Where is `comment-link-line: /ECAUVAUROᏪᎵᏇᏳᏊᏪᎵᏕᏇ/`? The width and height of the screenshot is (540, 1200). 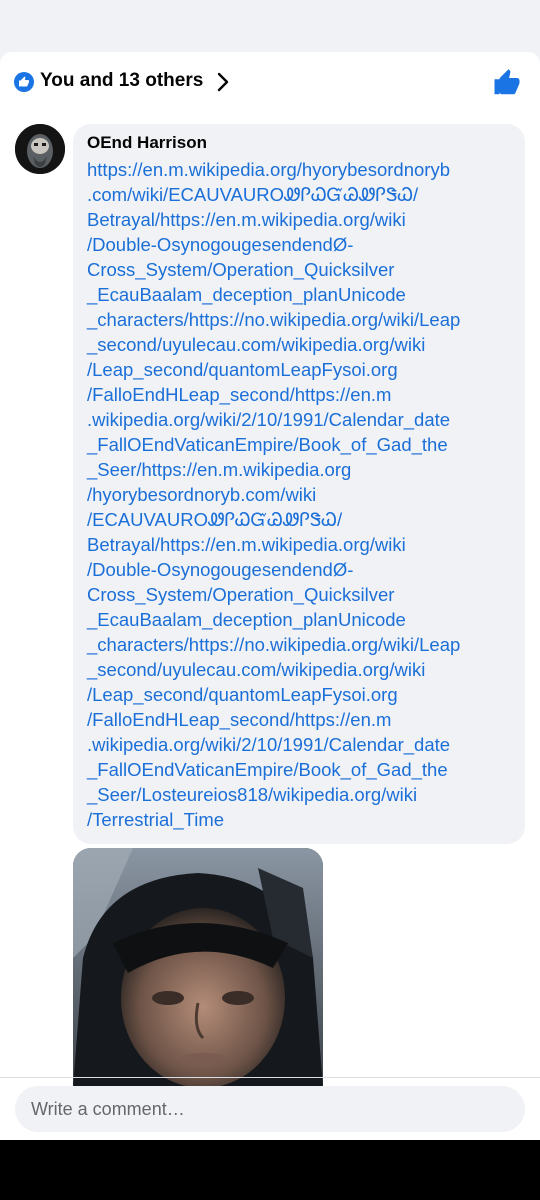 comment-link-line: /ECAUVAUROᏪᎵᏇᏳᏊᏪᎵᏕᏇ/ is located at coordinates (299, 519).